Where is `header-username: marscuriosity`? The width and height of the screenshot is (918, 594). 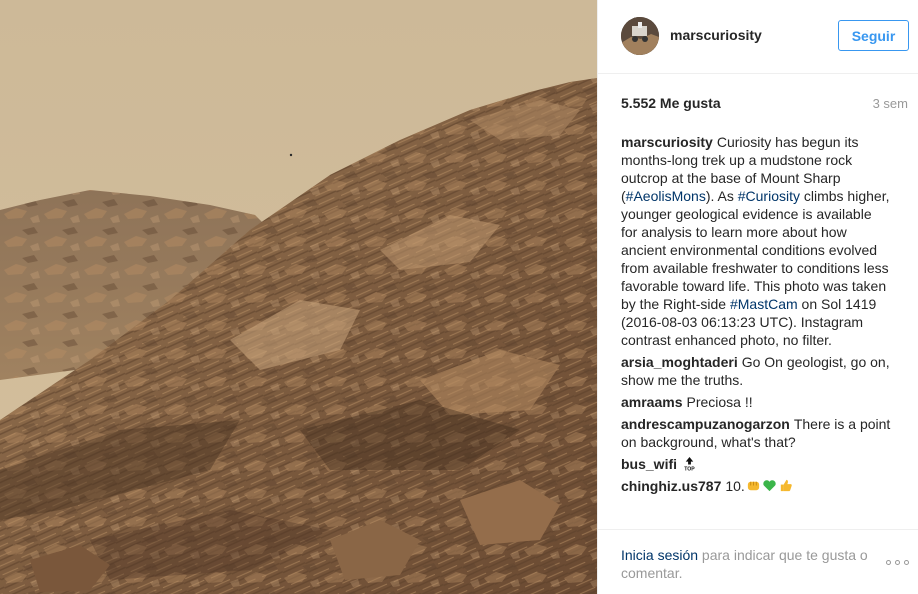 header-username: marscuriosity is located at coordinates (716, 35).